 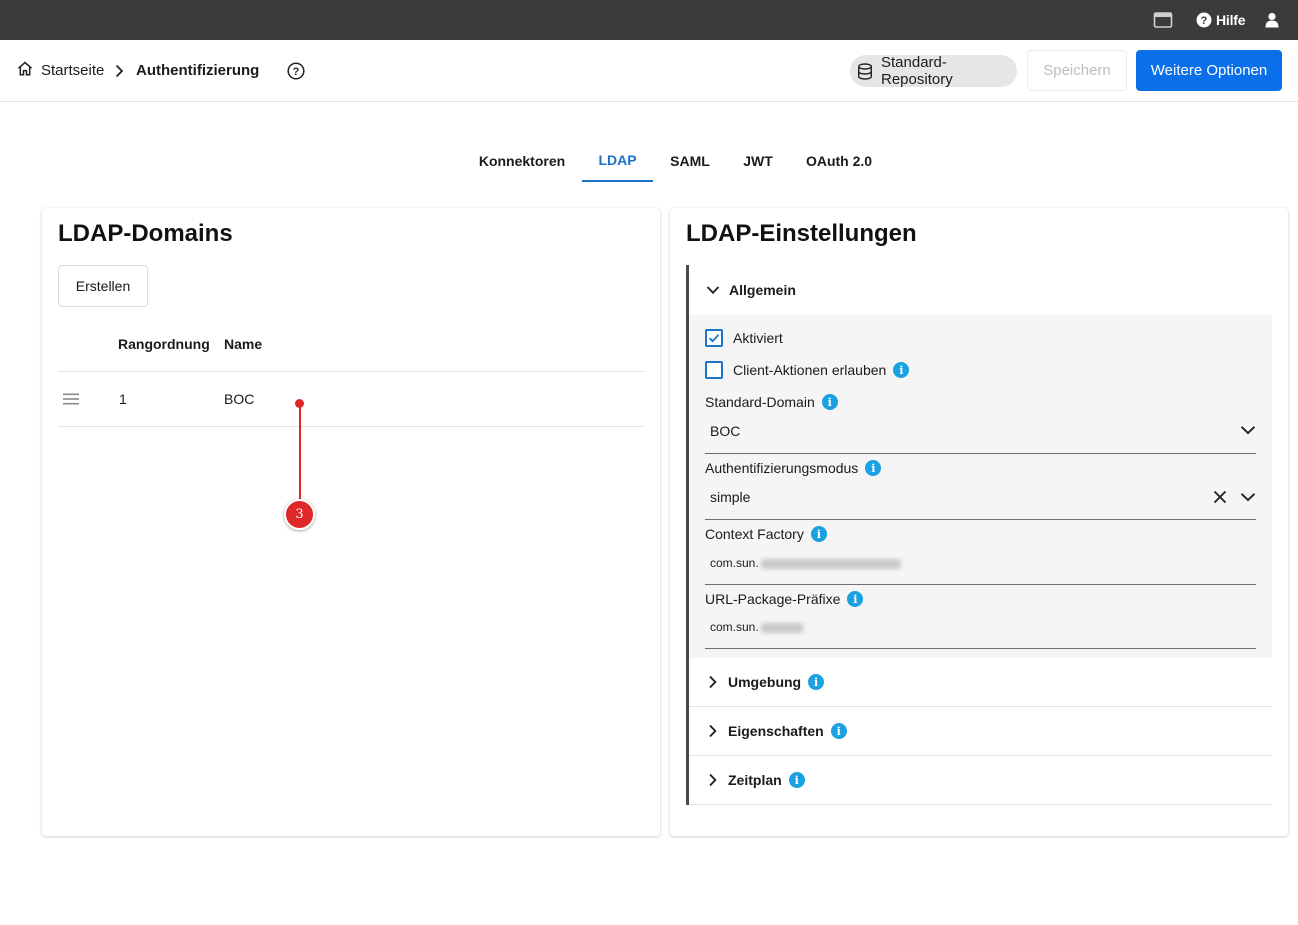 I want to click on accordion-schedule-title: Zeitplan, so click(x=755, y=780).